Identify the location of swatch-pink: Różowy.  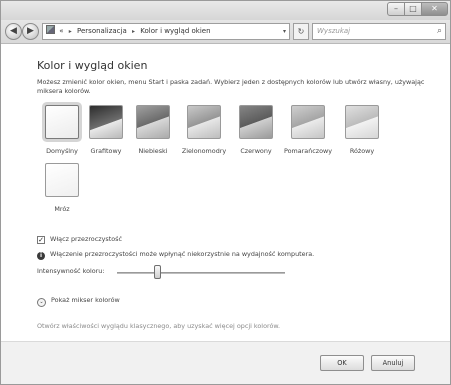
(362, 130).